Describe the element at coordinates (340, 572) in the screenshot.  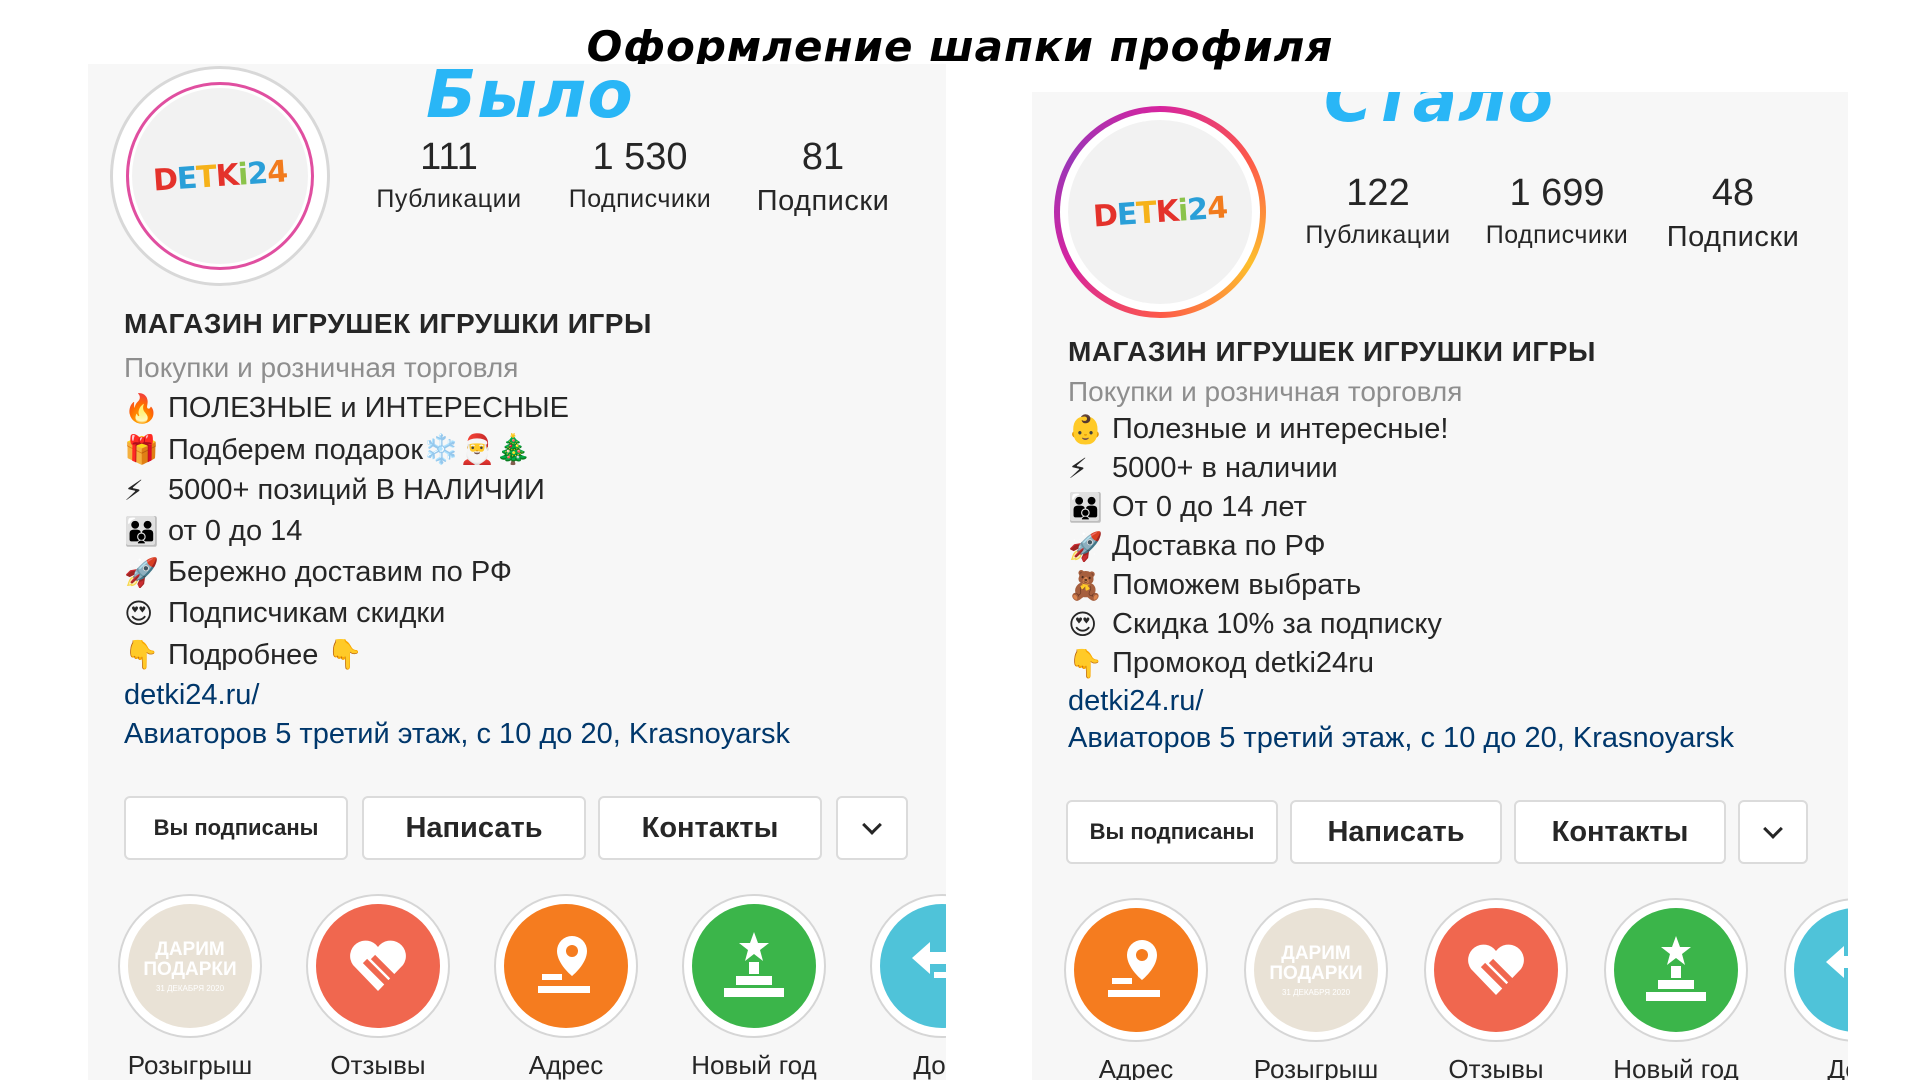
I see `bio-text: Бережно доставим по РФ` at that location.